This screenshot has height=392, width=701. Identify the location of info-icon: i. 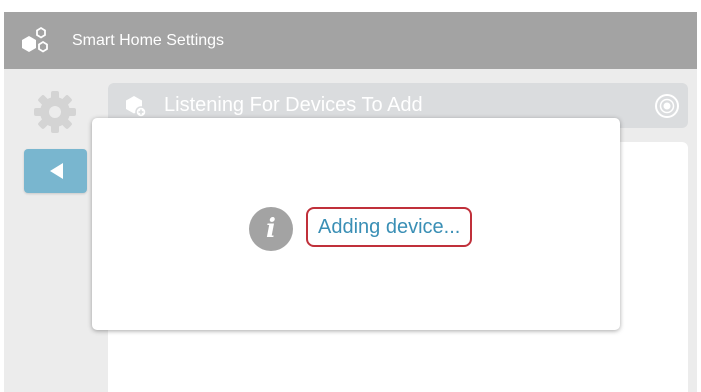
(271, 229).